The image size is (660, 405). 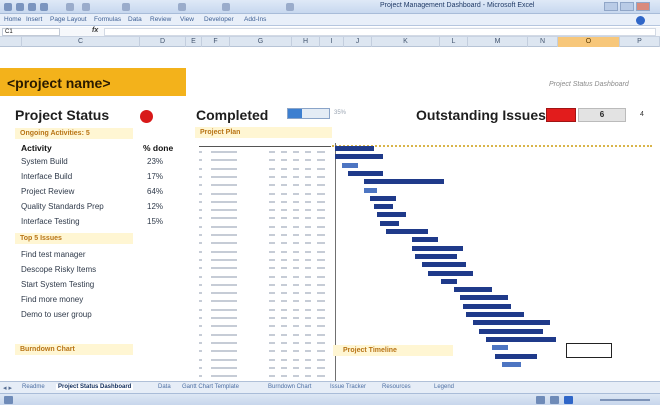 What do you see at coordinates (33, 387) in the screenshot?
I see `sheet-tab-readme: Readme` at bounding box center [33, 387].